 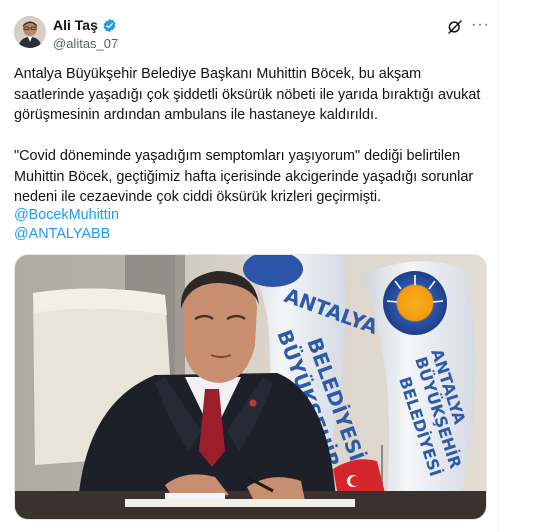 What do you see at coordinates (480, 25) in the screenshot?
I see `more-icon: ···` at bounding box center [480, 25].